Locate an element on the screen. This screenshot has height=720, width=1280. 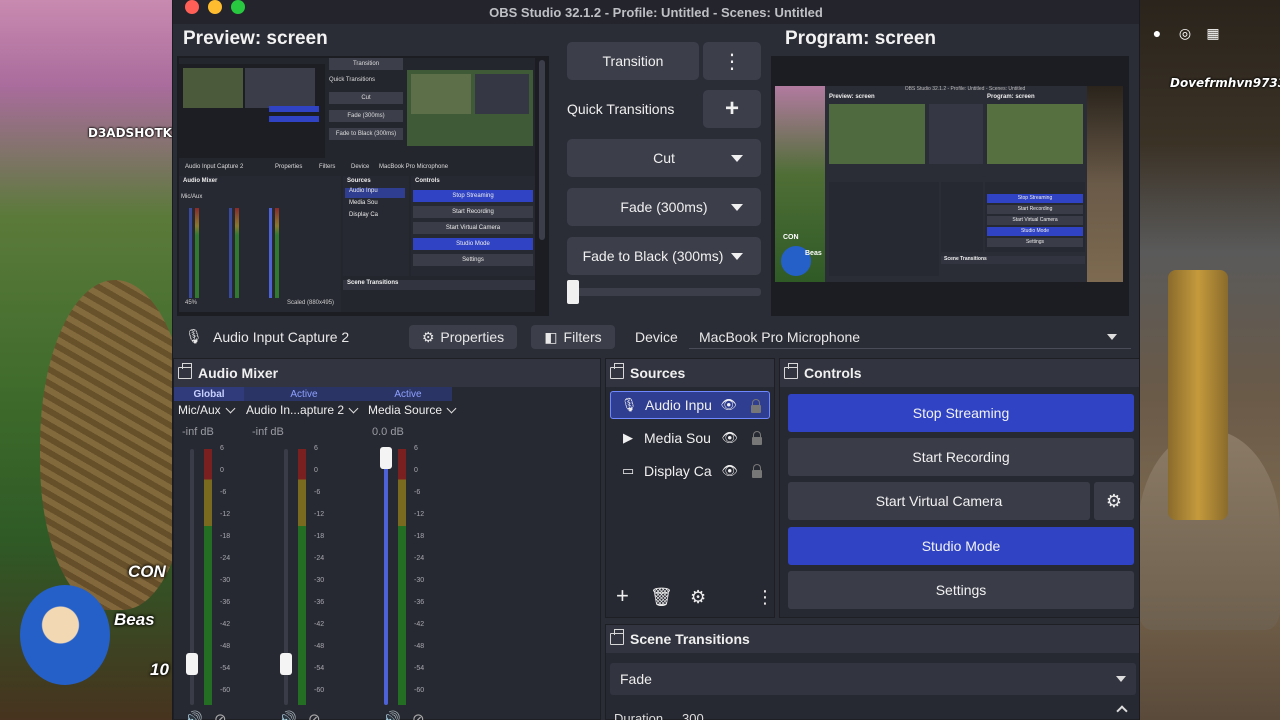
channel-name-dropdown: Audio In...apture 2 is located at coordinates (302, 410).